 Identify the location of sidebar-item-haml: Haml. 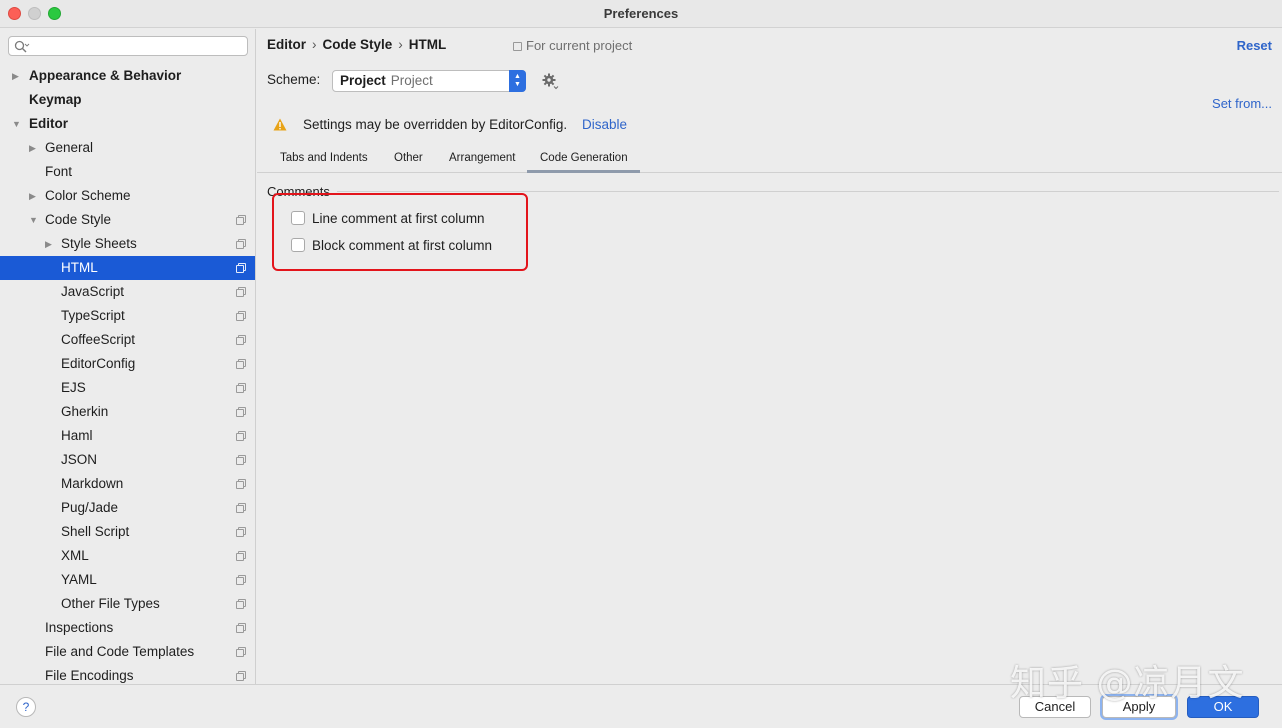
(127, 436).